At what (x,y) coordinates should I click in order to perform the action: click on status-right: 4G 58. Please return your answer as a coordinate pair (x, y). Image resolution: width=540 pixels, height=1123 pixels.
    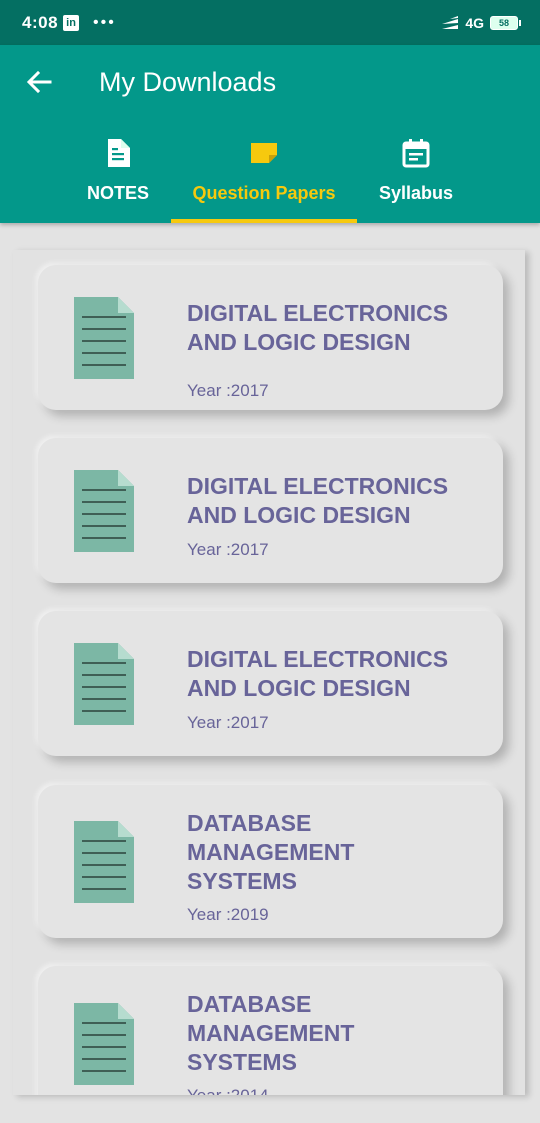
    Looking at the image, I should click on (481, 22).